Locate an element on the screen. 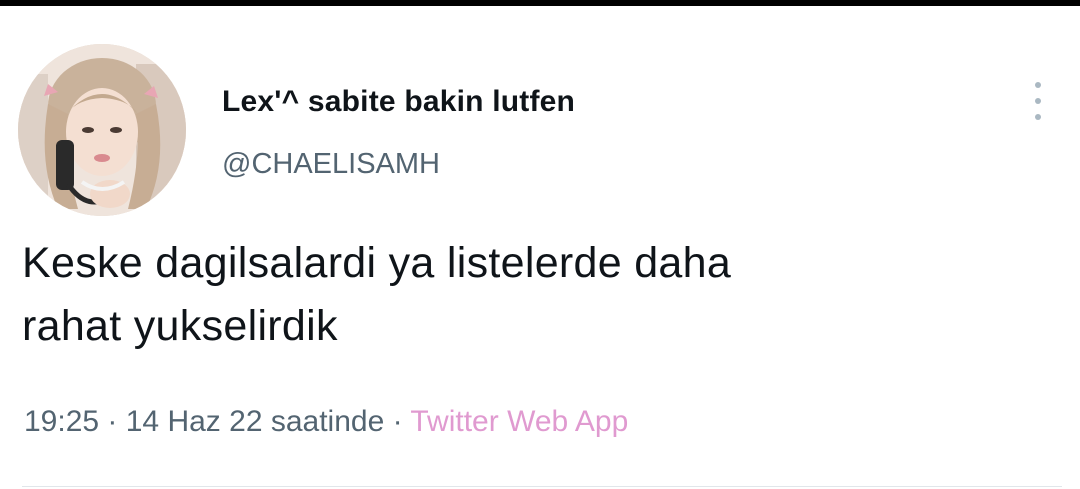 The width and height of the screenshot is (1080, 489). tweet-time: 19:25 is located at coordinates (61, 421).